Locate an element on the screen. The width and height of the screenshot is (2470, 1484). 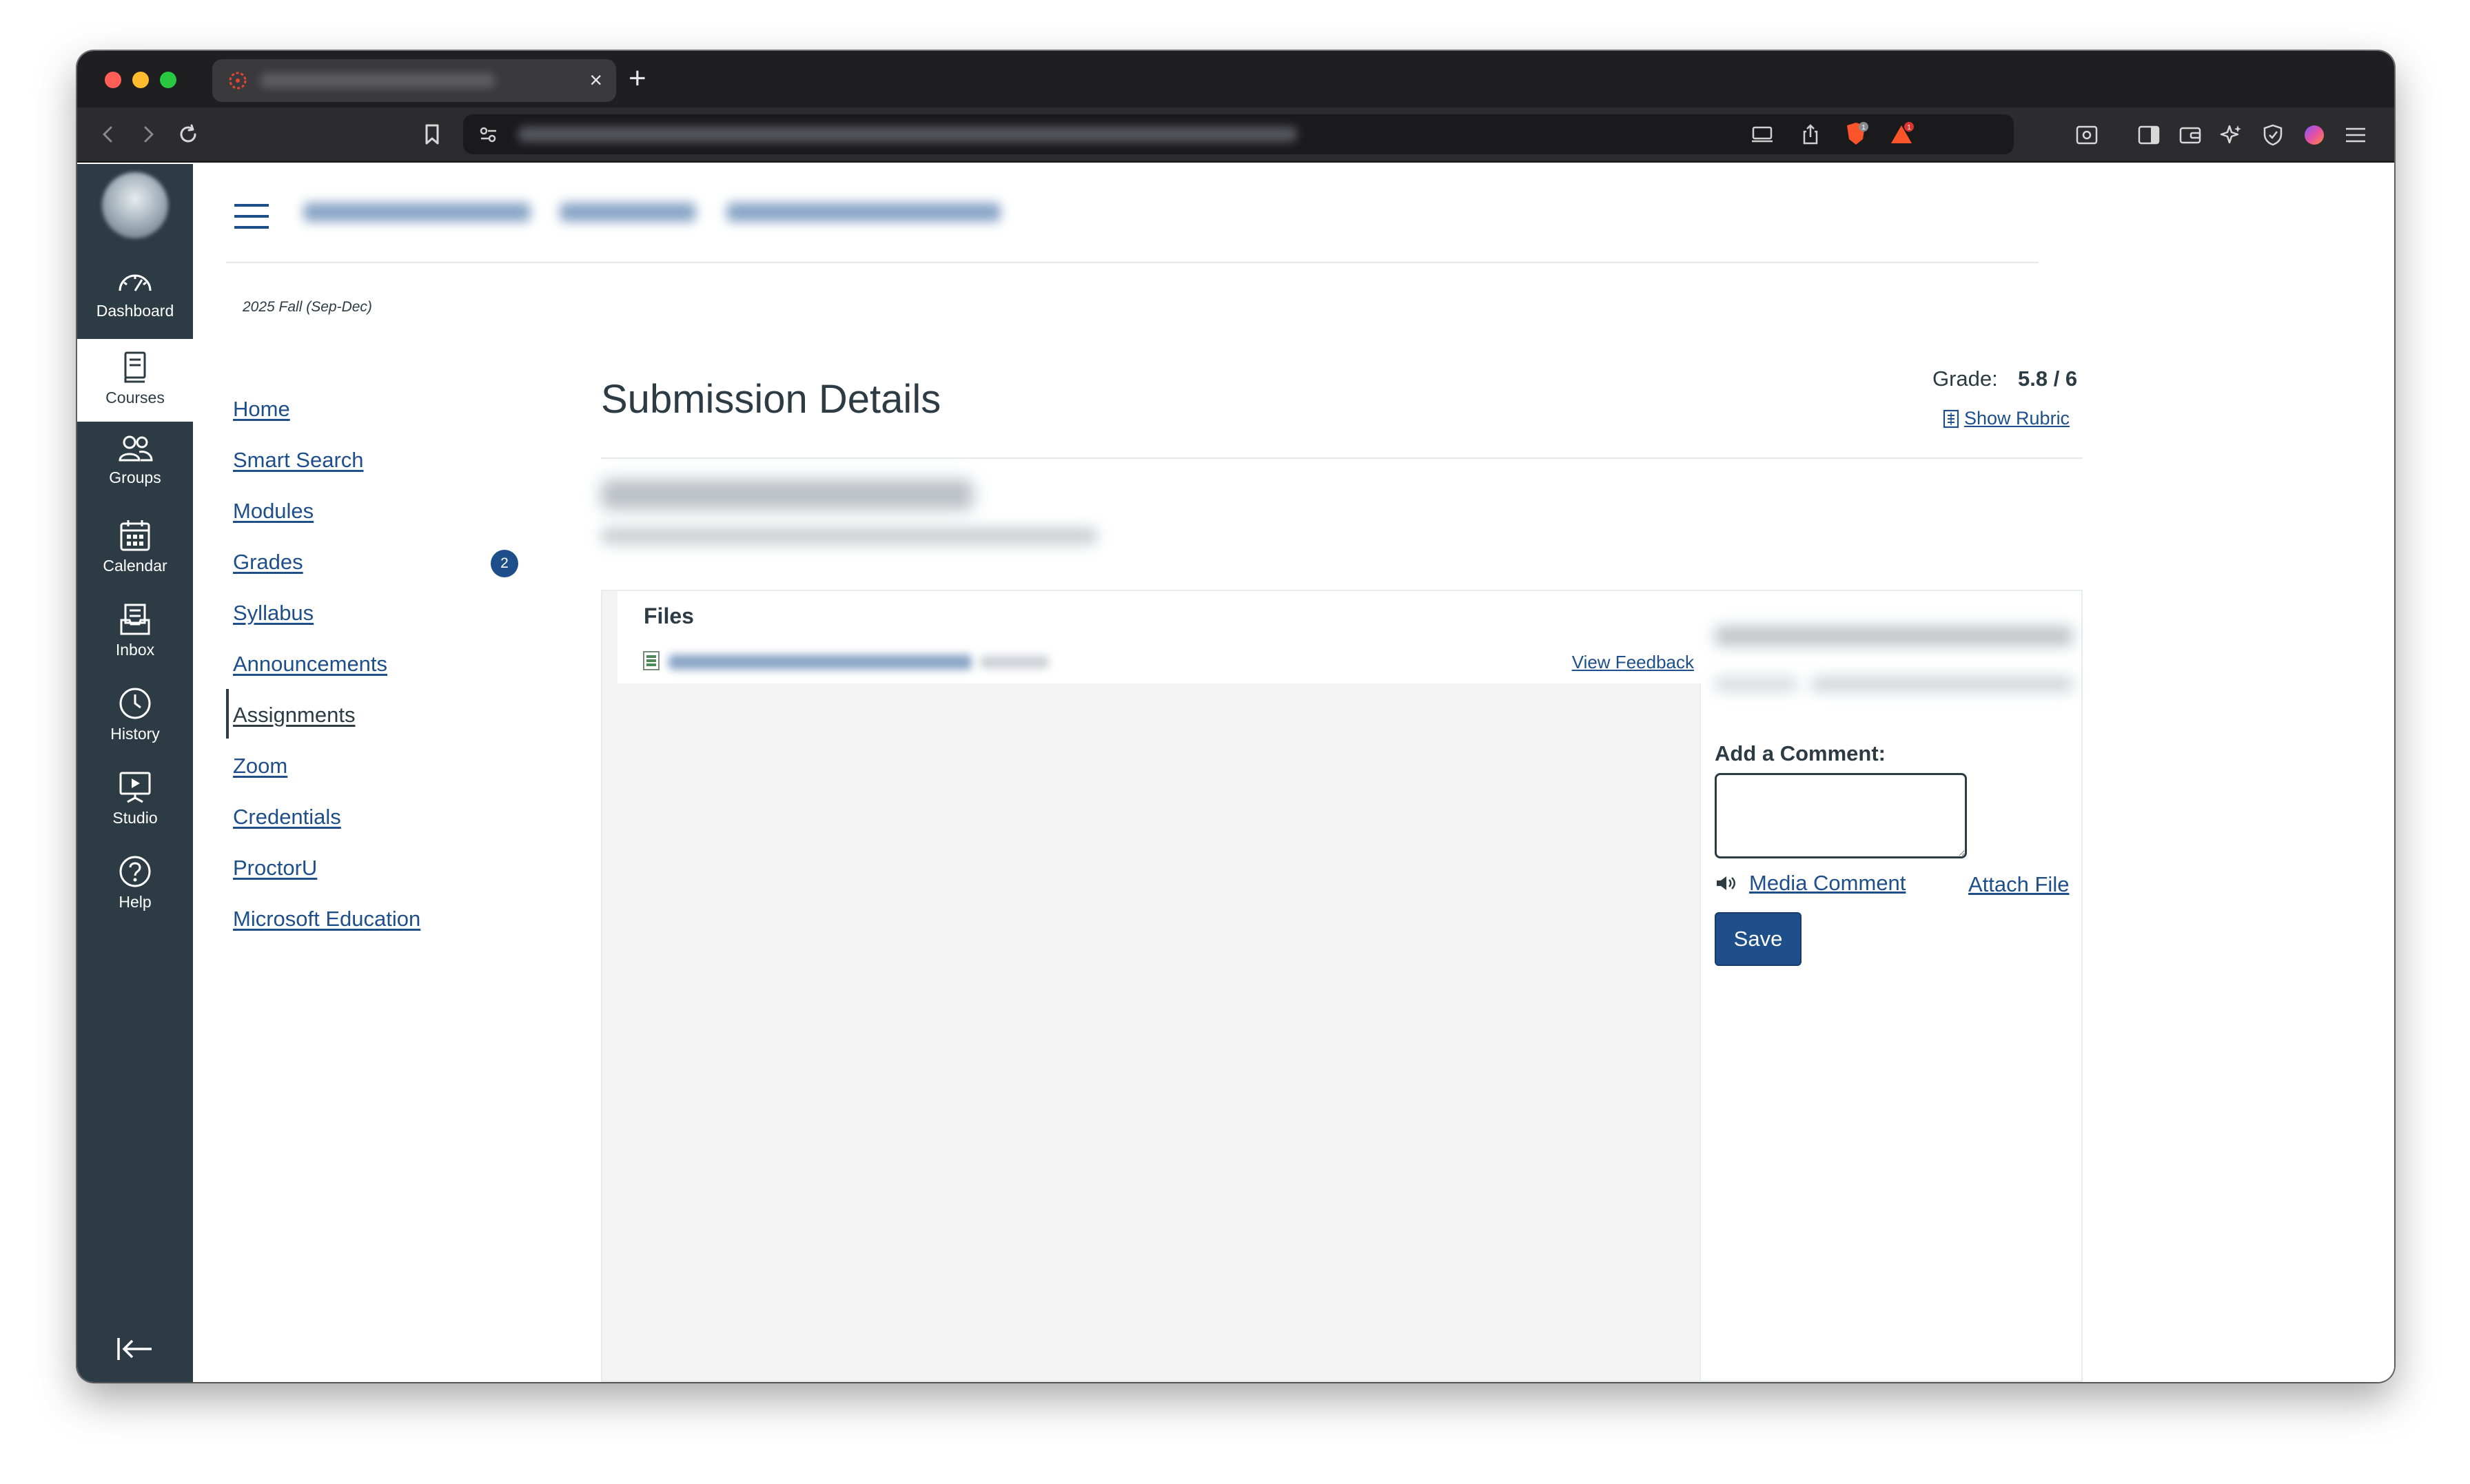
file-icon is located at coordinates (651, 660).